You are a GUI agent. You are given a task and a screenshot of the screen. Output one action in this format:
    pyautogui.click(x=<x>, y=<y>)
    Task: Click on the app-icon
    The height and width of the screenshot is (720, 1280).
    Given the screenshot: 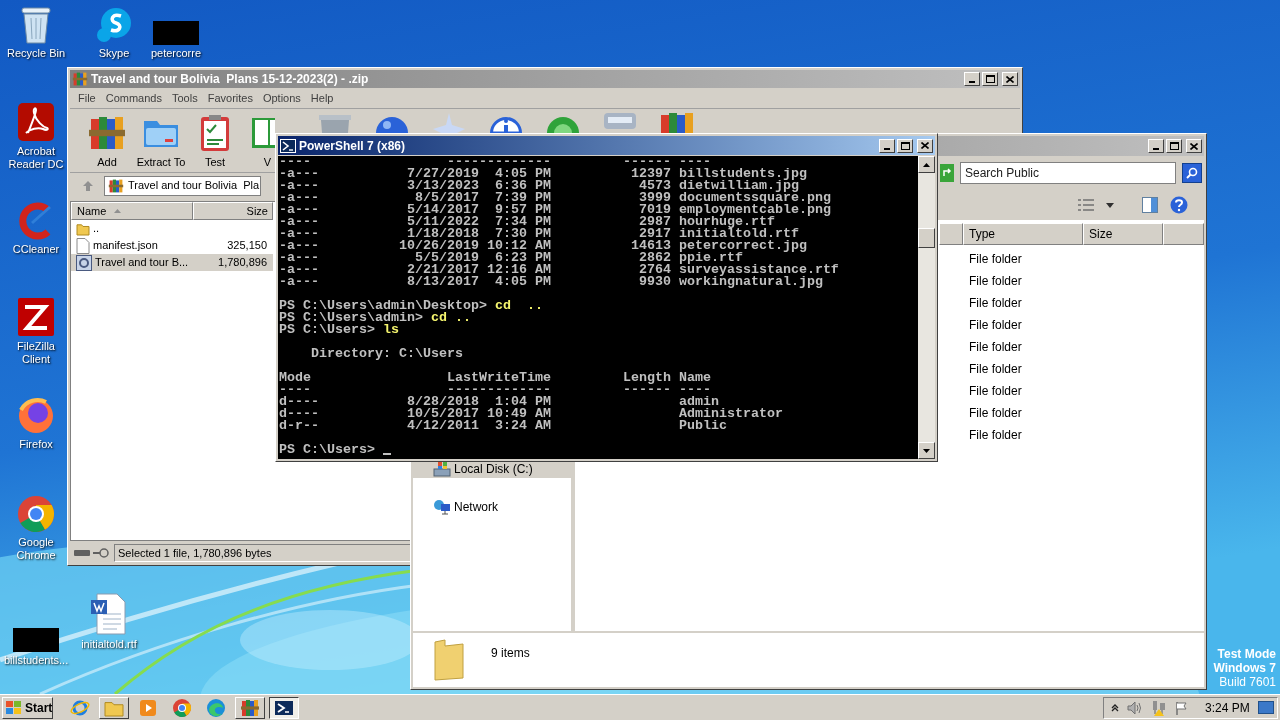 What is the action you would take?
    pyautogui.click(x=80, y=79)
    